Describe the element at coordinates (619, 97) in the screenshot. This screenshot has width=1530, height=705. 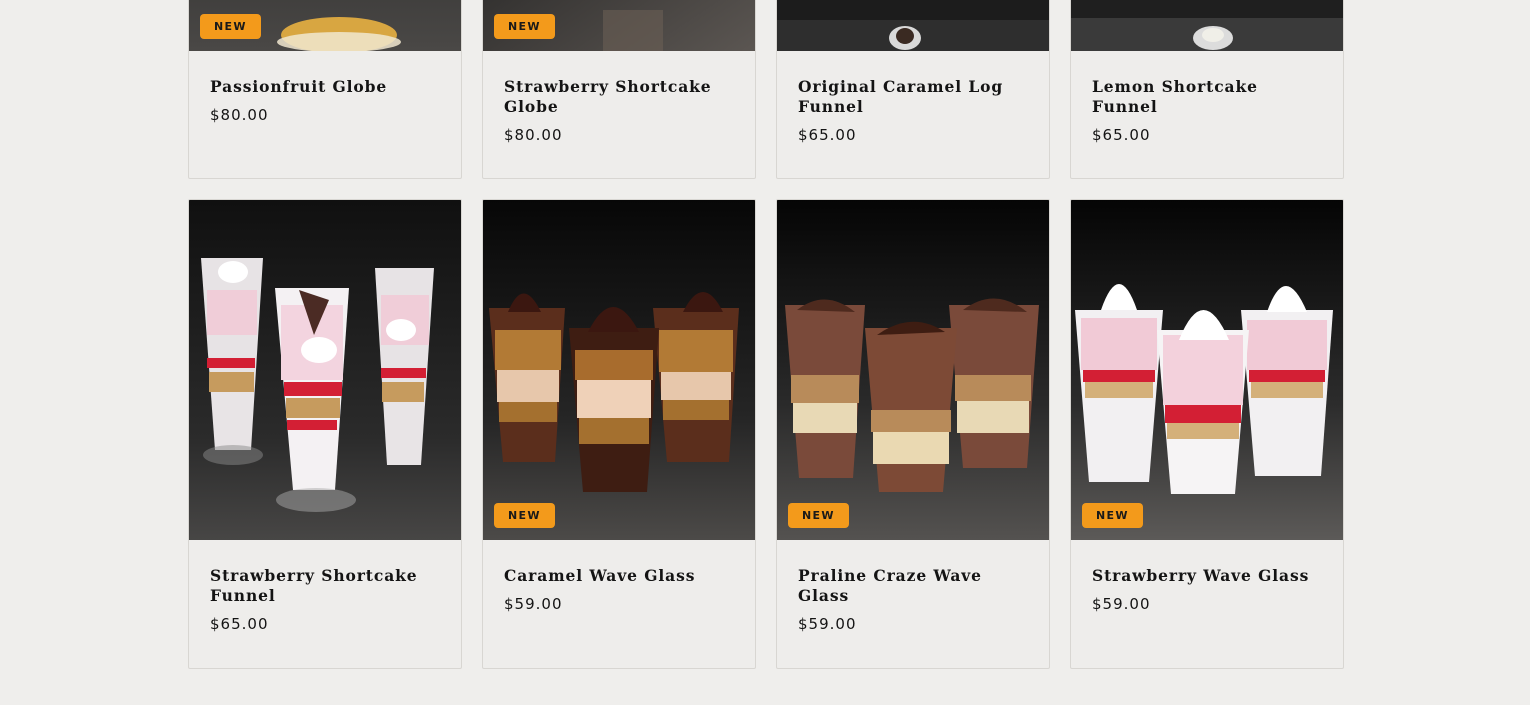
I see `product-title: Strawberry Shortcake Globe` at that location.